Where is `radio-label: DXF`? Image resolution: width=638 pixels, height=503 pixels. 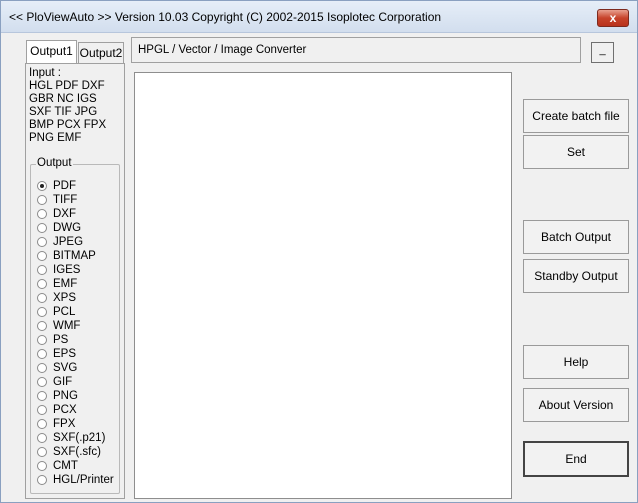 radio-label: DXF is located at coordinates (64, 213).